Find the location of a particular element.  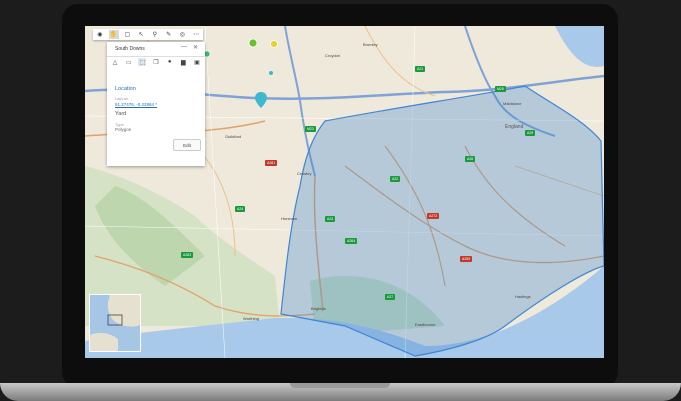

road-badge: A23 is located at coordinates (330, 219).